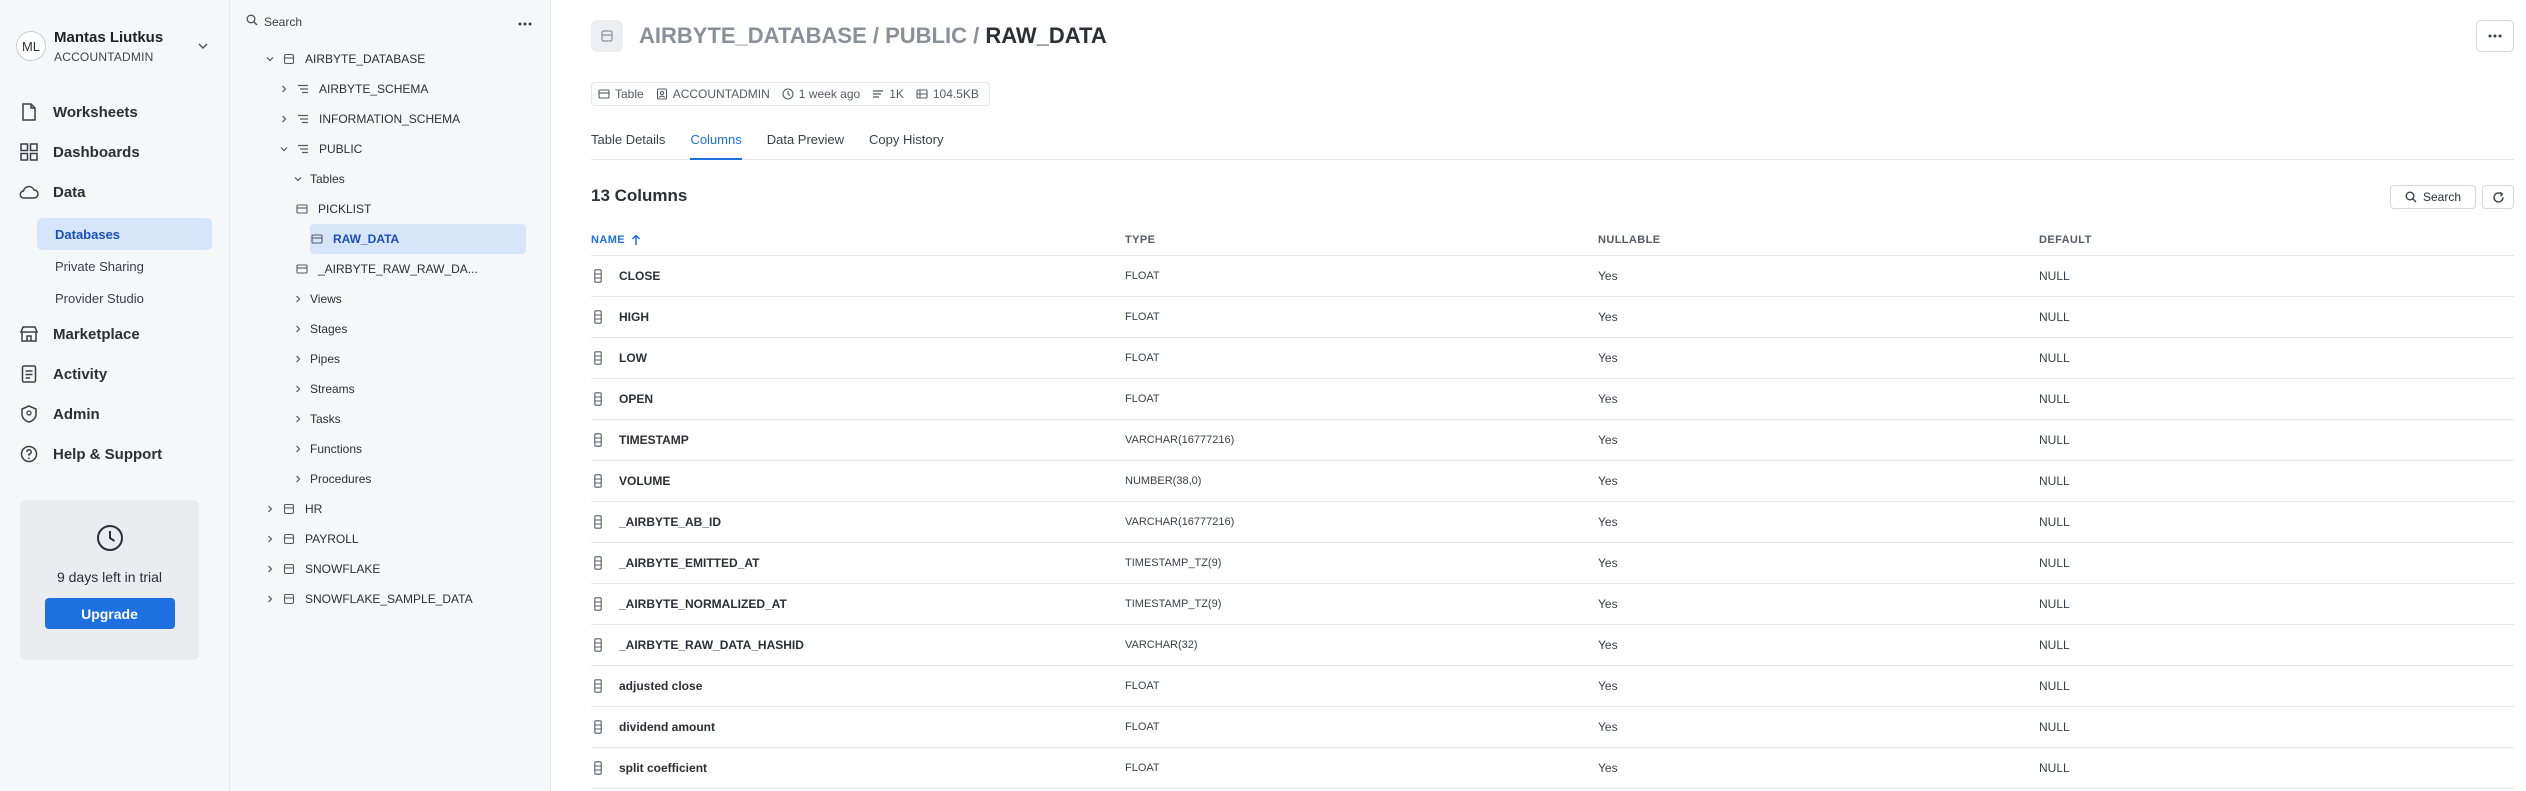 The width and height of the screenshot is (2526, 791). I want to click on nav-item-admin: Admin, so click(114, 414).